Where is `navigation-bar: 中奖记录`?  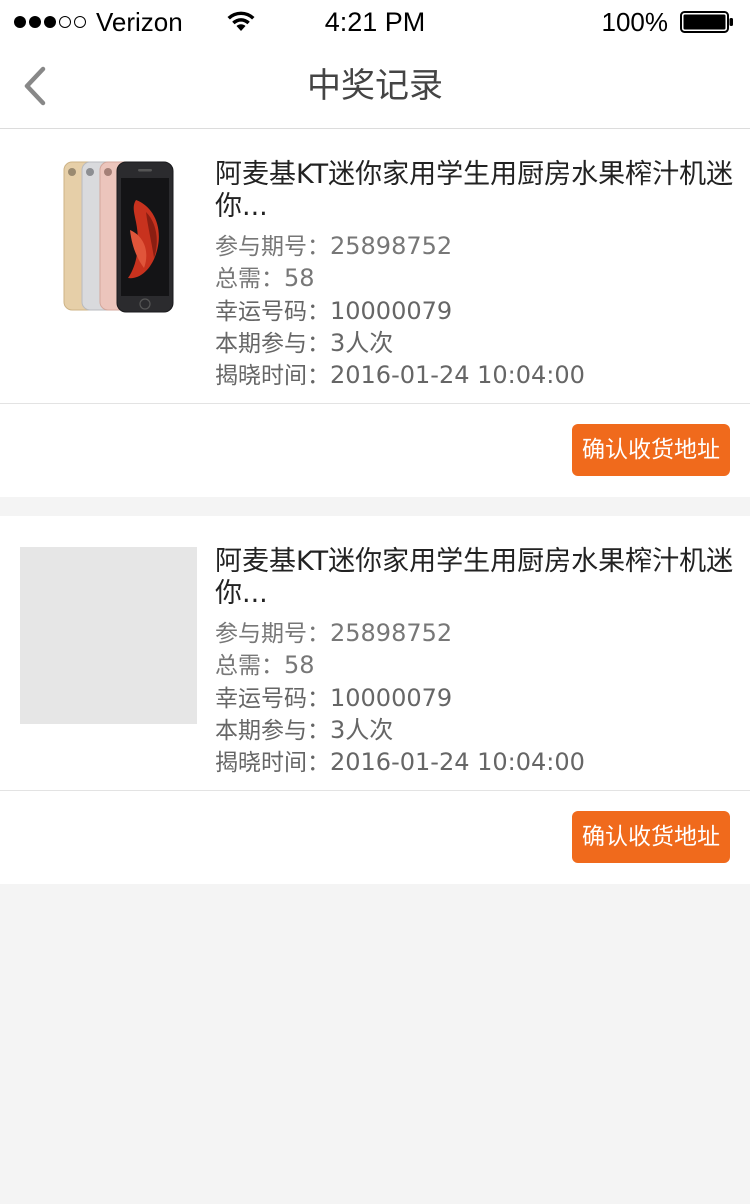
navigation-bar: 中奖记录 is located at coordinates (375, 86).